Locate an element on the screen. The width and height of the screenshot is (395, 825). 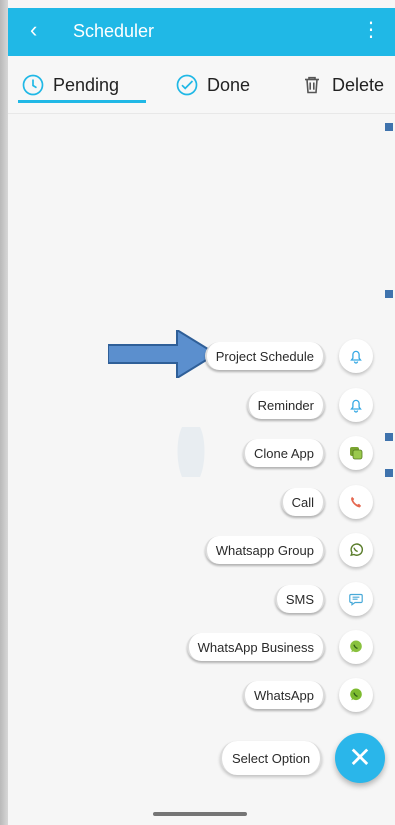
option-whatsapp-business: WhatsApp Business is located at coordinates (201, 647).